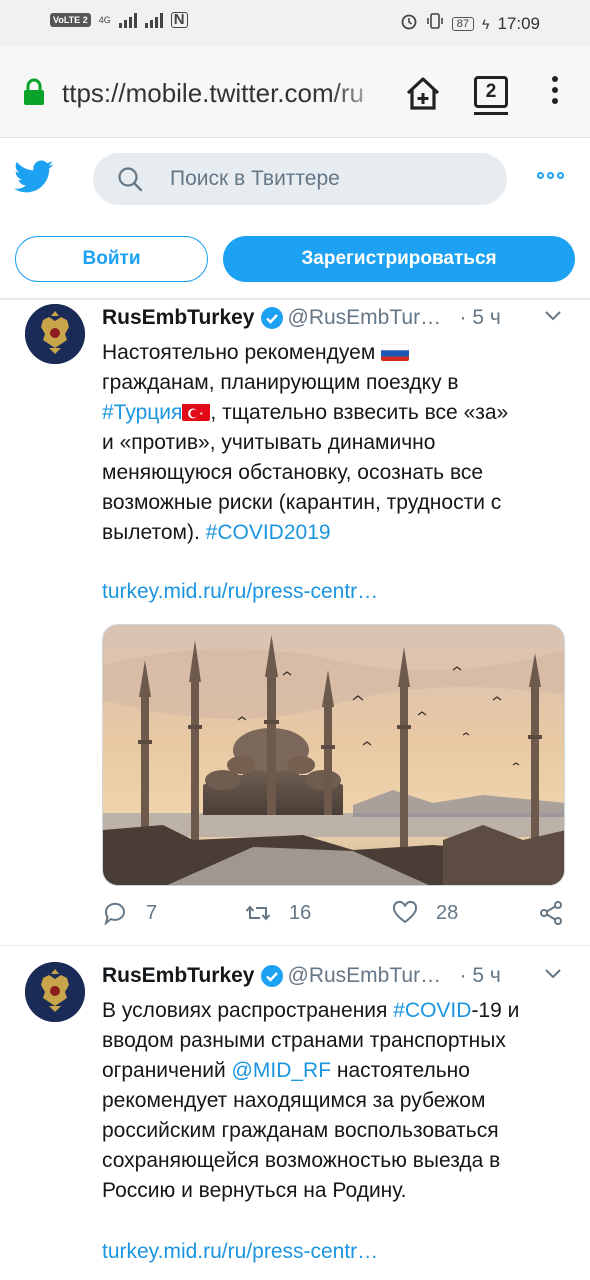 The width and height of the screenshot is (590, 1280). I want to click on tabs-button: 2, so click(491, 95).